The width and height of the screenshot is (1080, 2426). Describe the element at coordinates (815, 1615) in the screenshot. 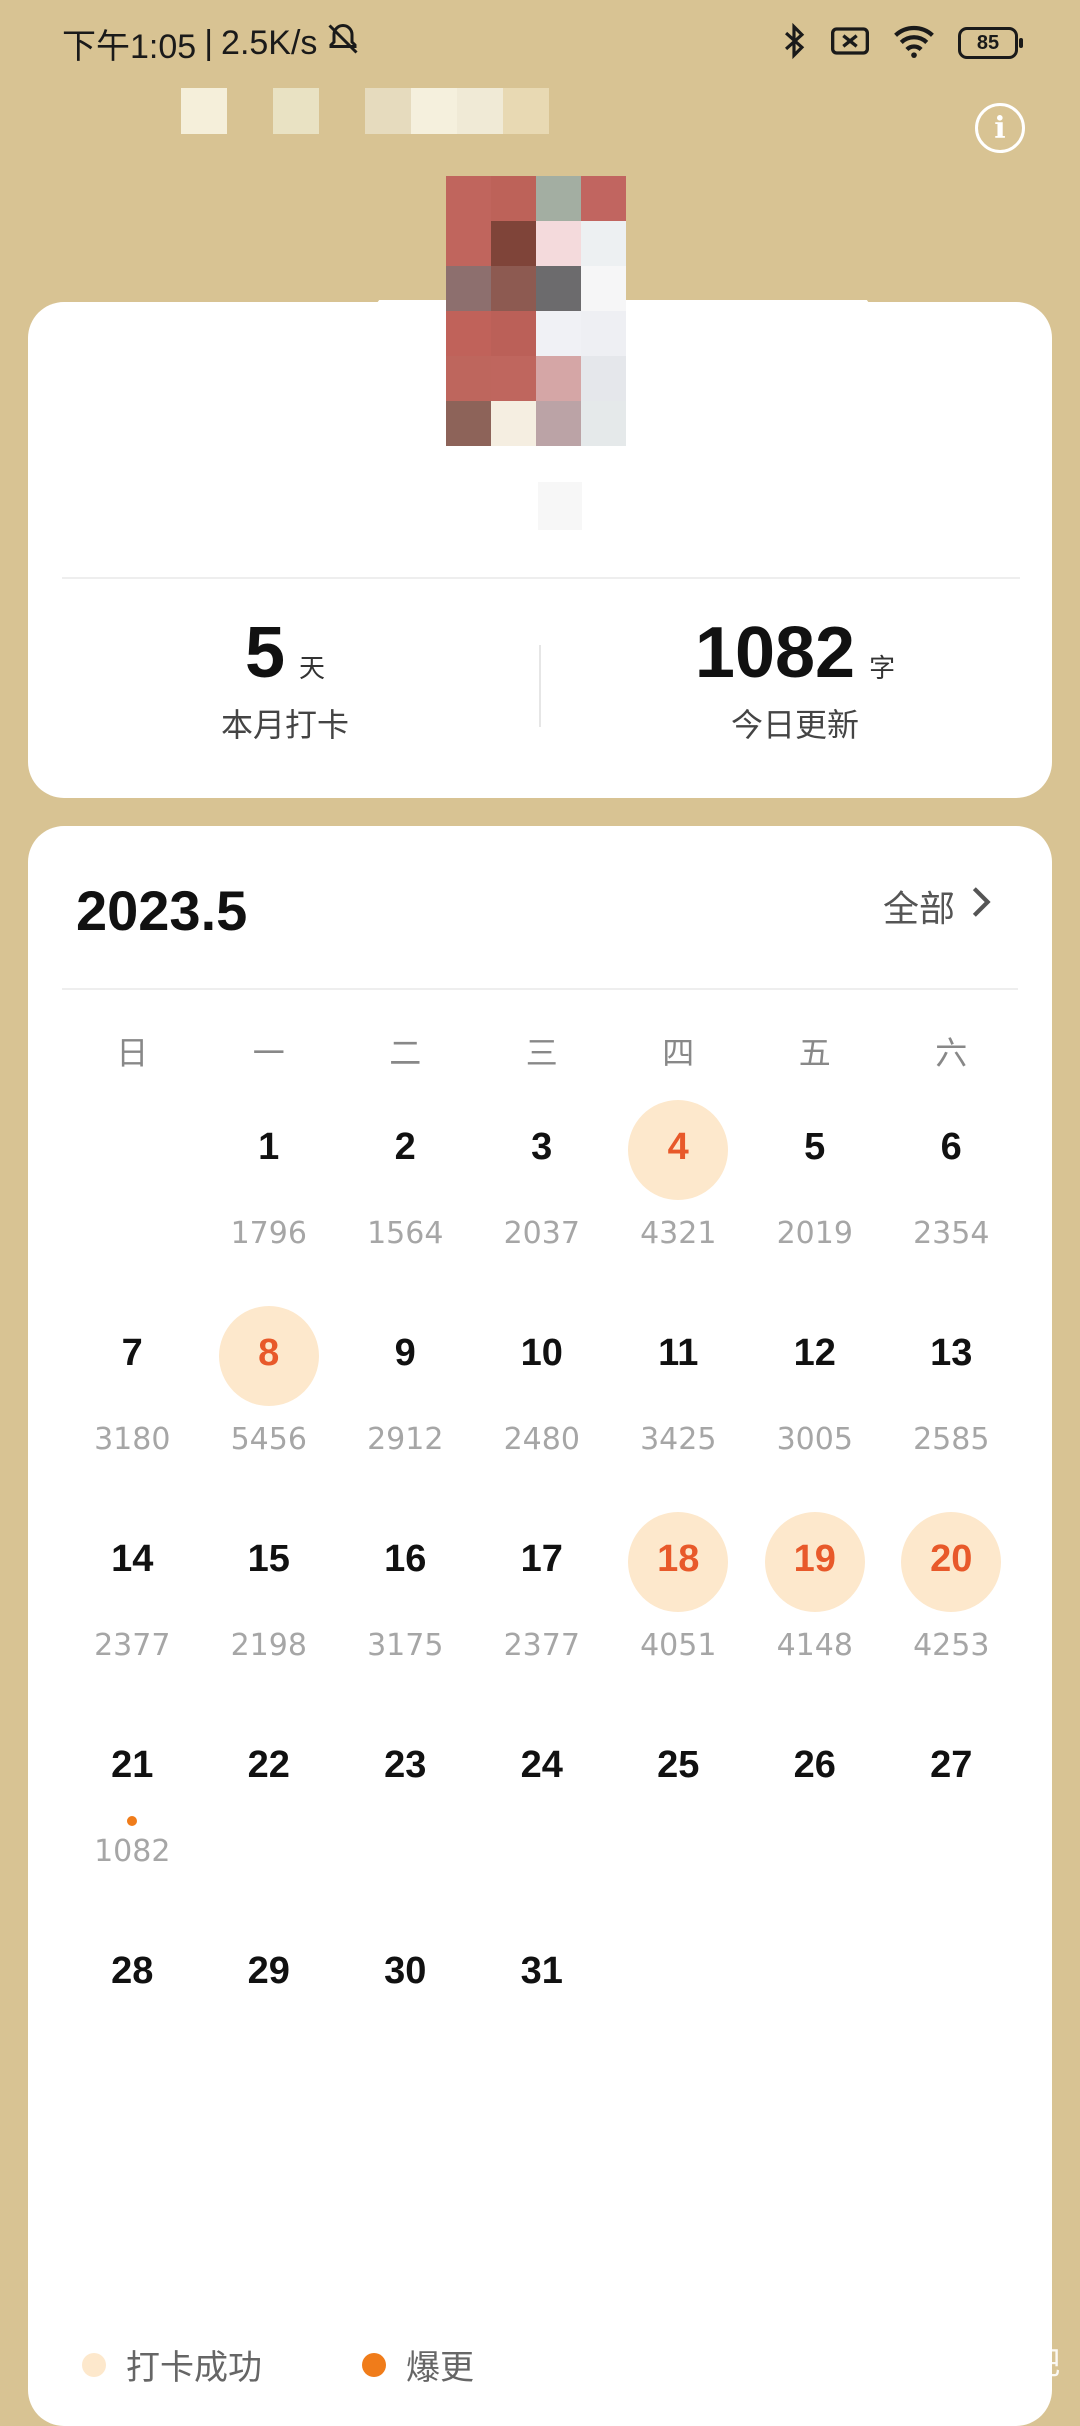

I see `calendar-day: 19 4148` at that location.